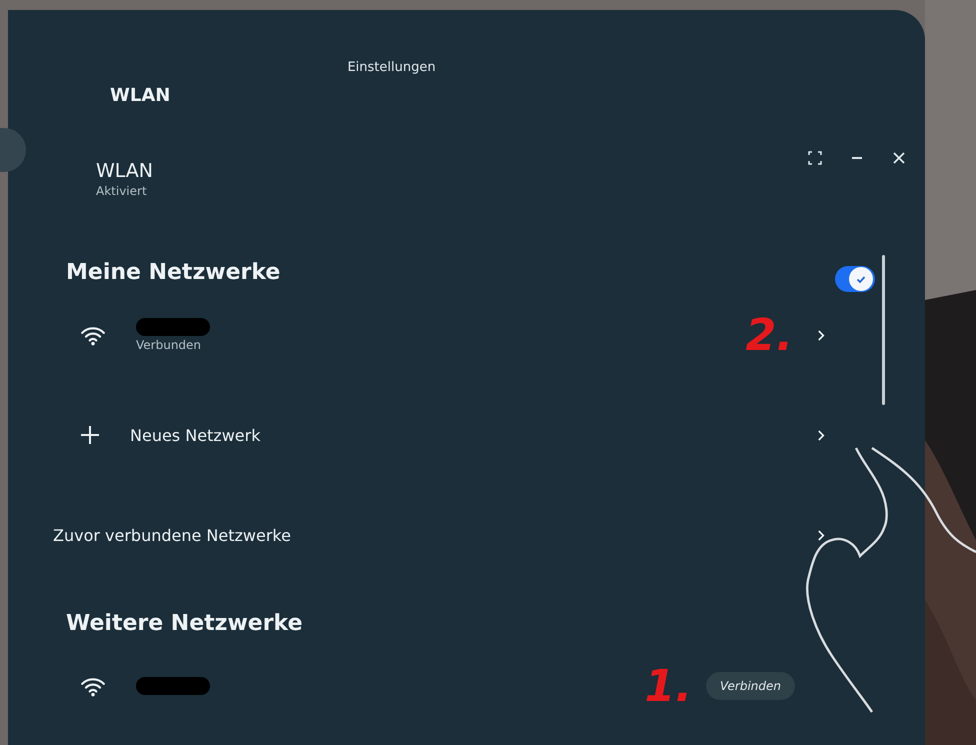  Describe the element at coordinates (899, 158) in the screenshot. I see `close-icon` at that location.